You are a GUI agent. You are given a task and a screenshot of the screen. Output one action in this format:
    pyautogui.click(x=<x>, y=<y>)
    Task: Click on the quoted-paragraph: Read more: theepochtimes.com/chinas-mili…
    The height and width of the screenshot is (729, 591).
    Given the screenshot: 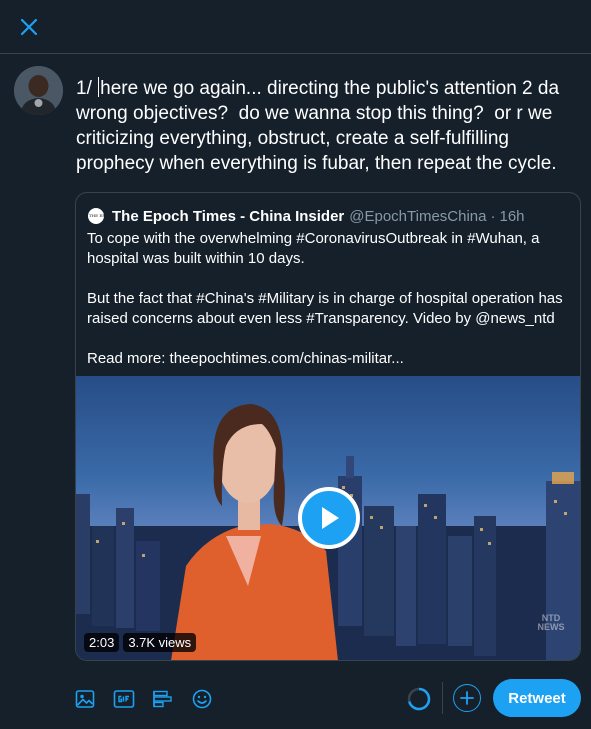 What is the action you would take?
    pyautogui.click(x=245, y=358)
    